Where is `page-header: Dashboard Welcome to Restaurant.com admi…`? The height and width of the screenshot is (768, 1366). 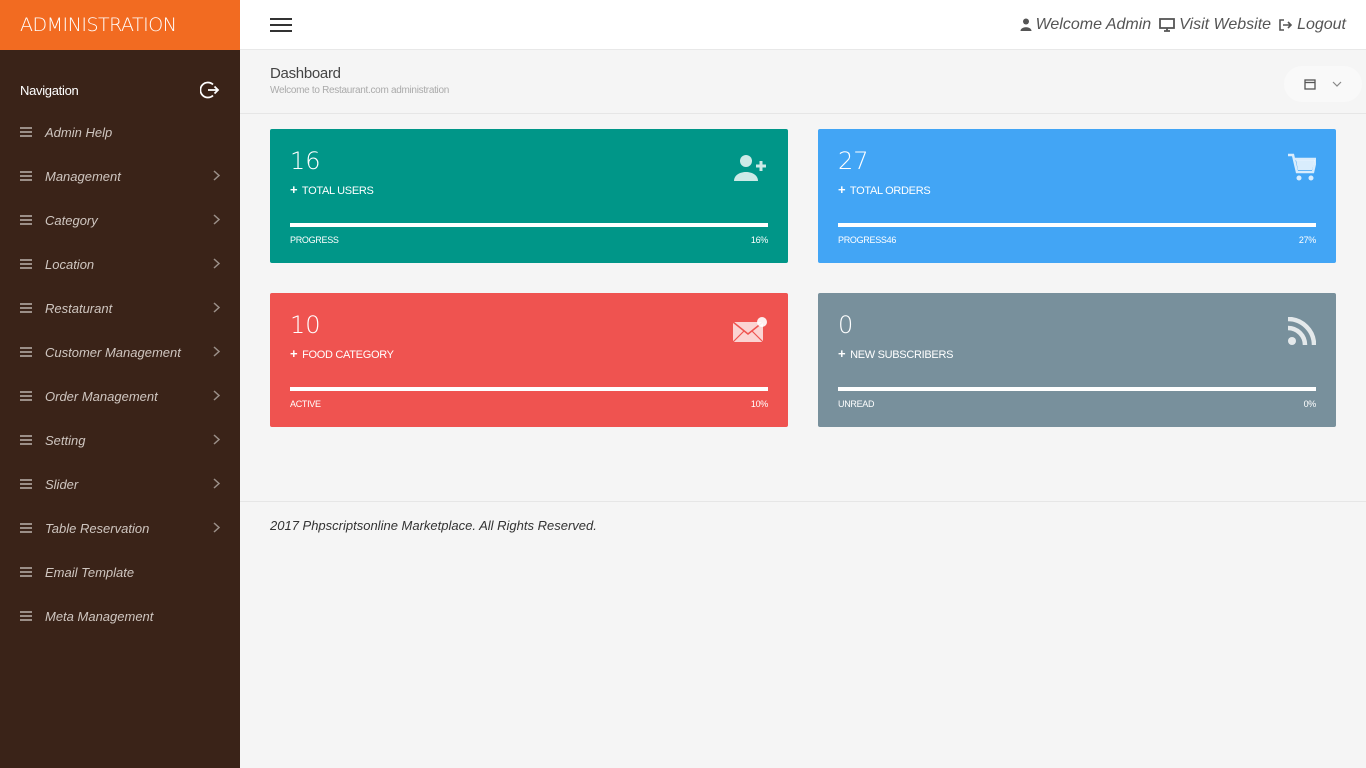
page-header: Dashboard Welcome to Restaurant.com admi… is located at coordinates (803, 82).